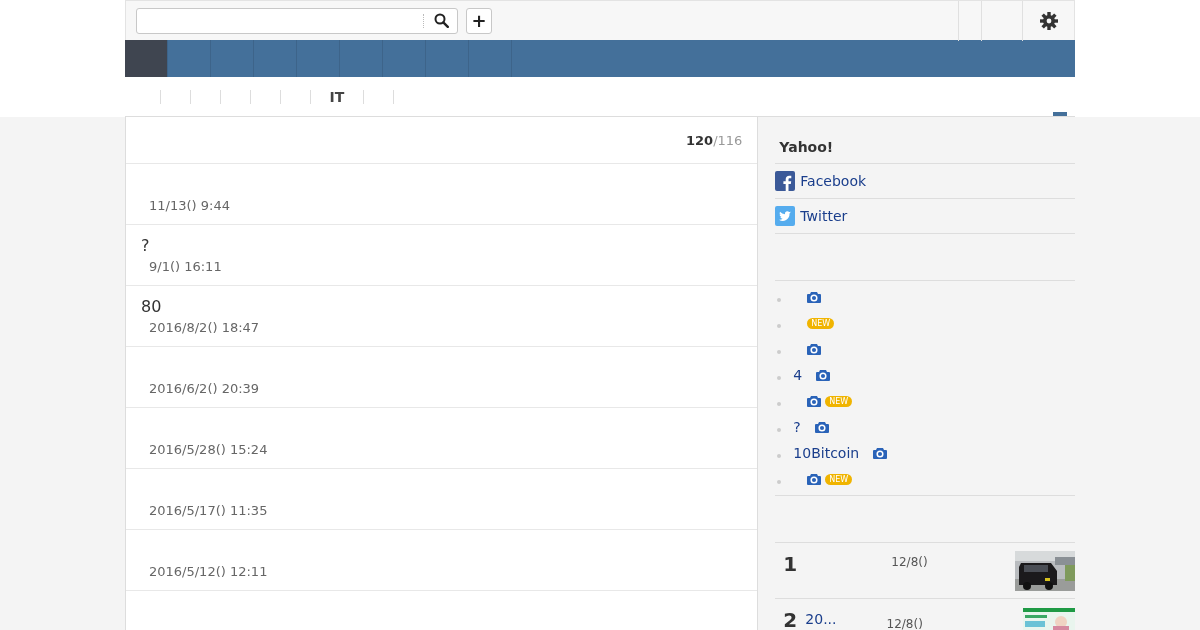 Image resolution: width=1200 pixels, height=630 pixels. Describe the element at coordinates (479, 20) in the screenshot. I see `add-button: +` at that location.